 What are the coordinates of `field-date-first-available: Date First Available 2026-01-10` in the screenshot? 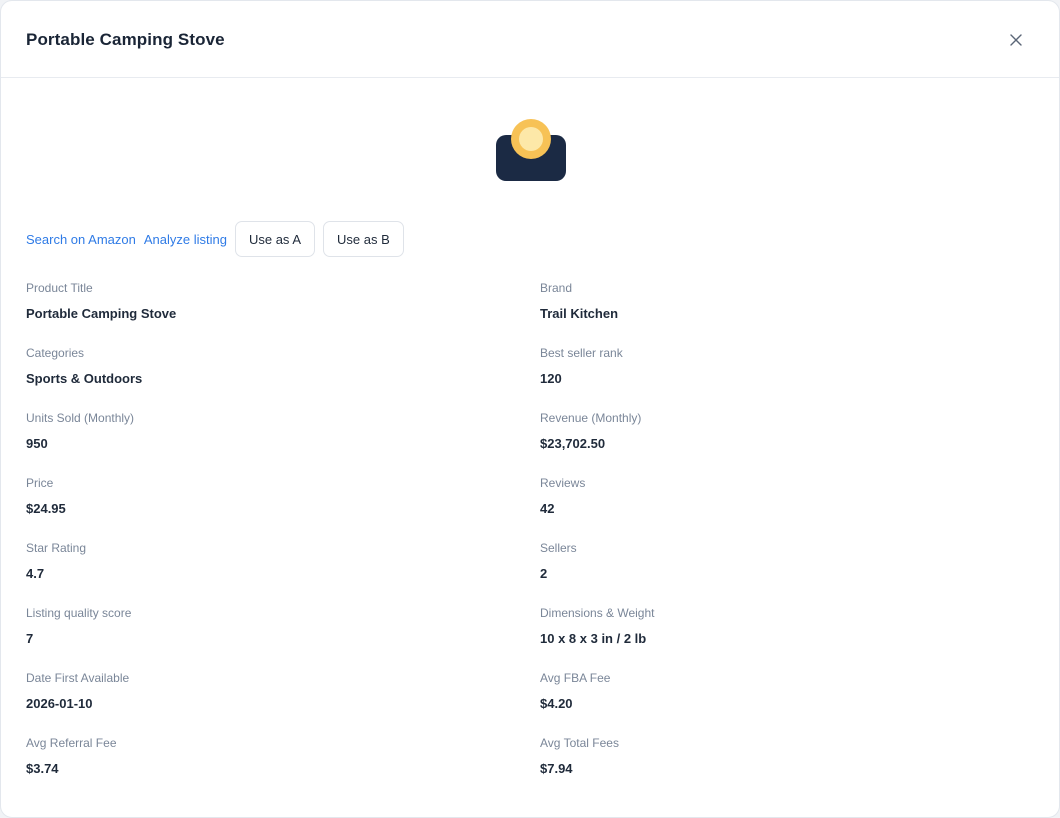 It's located at (283, 702).